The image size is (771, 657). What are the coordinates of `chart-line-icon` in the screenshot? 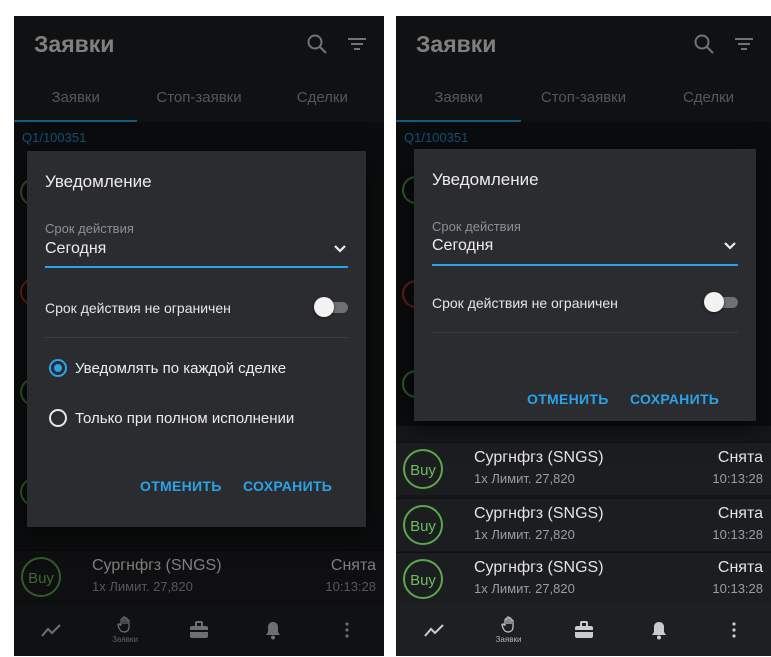 It's located at (433, 630).